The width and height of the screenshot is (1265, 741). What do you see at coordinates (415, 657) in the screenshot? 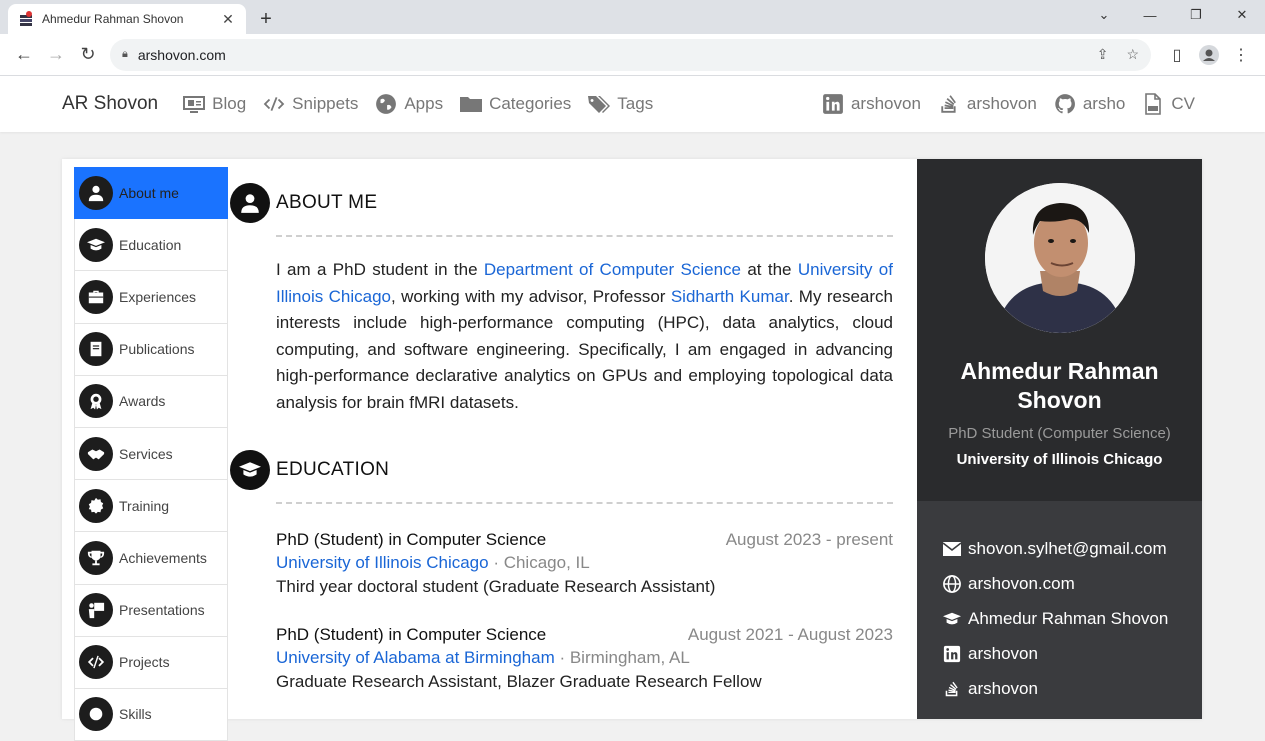
I see `university-link: University of Alabama at Birmingham` at bounding box center [415, 657].